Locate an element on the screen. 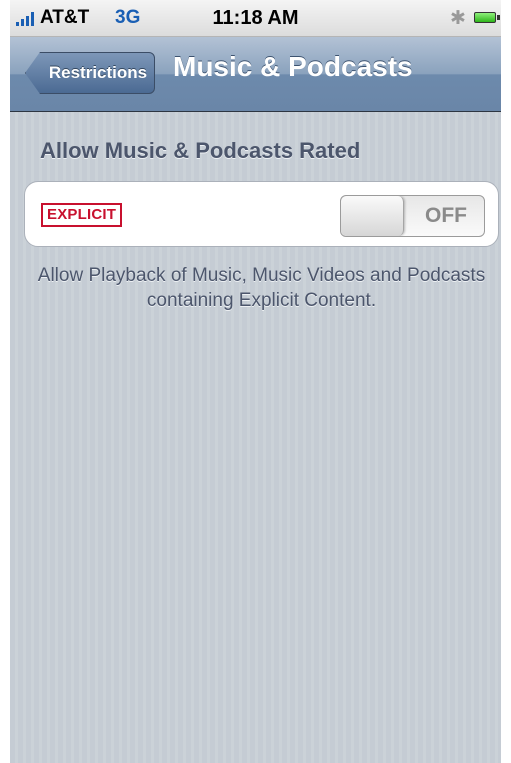 This screenshot has width=511, height=763. battery-icon is located at coordinates (487, 17).